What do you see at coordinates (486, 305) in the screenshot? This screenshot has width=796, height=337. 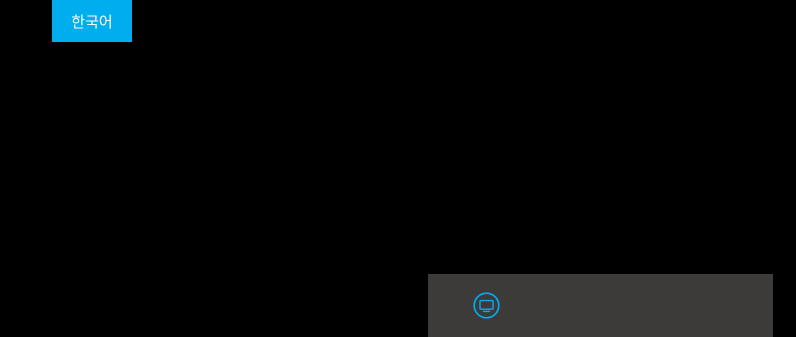 I see `tv-icon` at bounding box center [486, 305].